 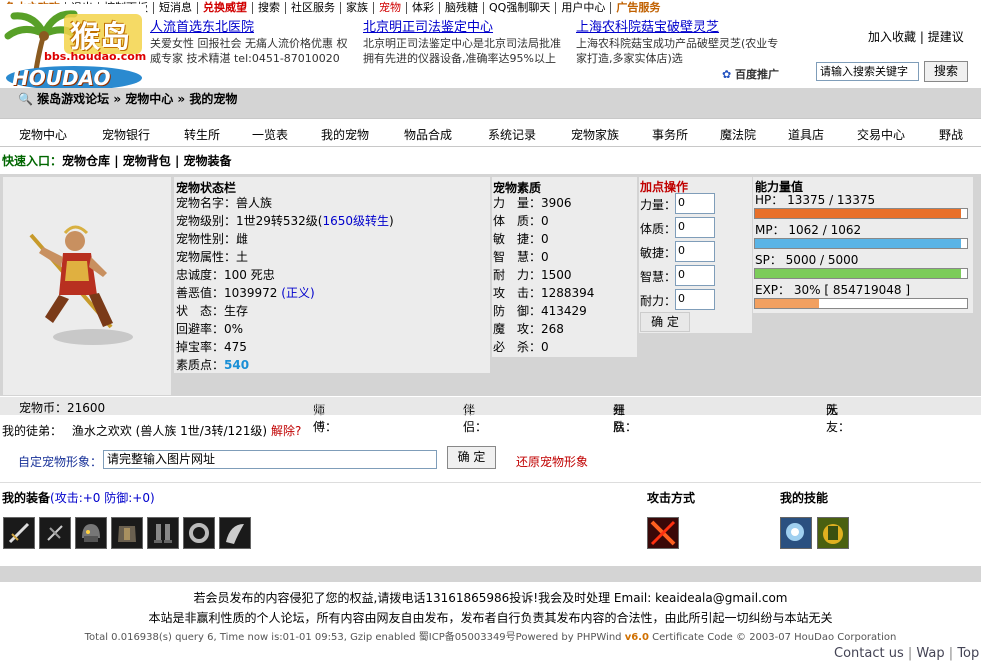 I want to click on wing-icon, so click(x=235, y=533).